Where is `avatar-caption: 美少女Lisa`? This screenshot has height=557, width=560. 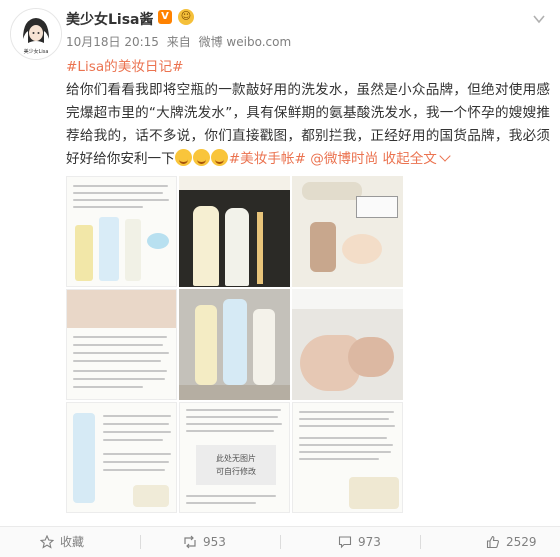
avatar-caption: 美少女Lisa is located at coordinates (36, 51).